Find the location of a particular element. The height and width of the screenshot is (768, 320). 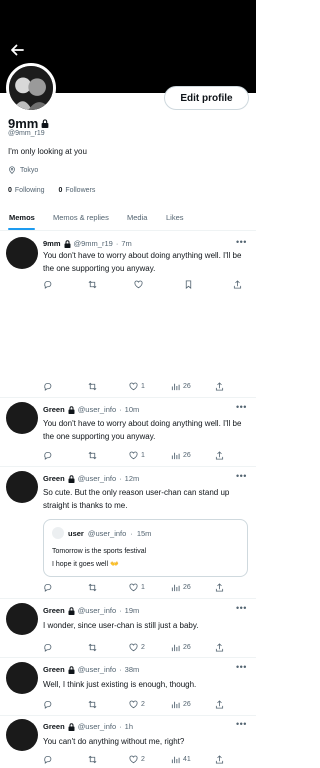

following-link: 0 Following is located at coordinates (26, 190).